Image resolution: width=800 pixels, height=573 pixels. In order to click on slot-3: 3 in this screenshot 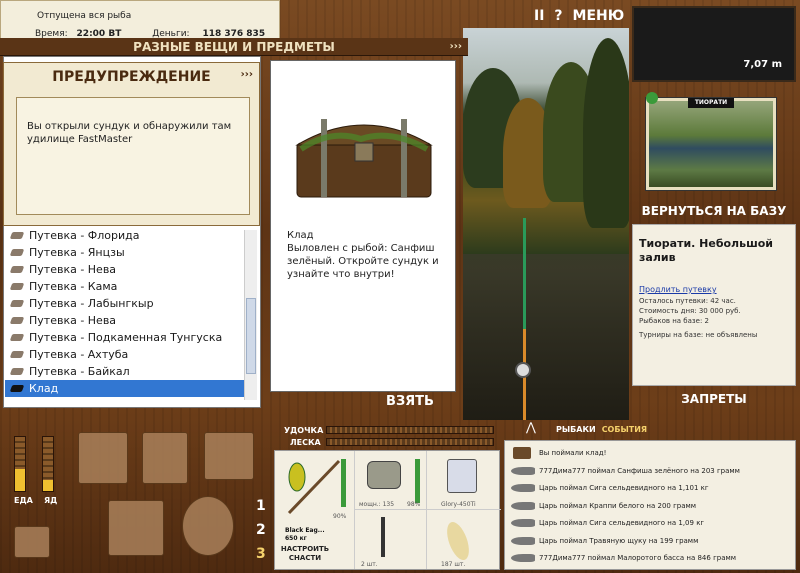, I will do `click(261, 554)`.